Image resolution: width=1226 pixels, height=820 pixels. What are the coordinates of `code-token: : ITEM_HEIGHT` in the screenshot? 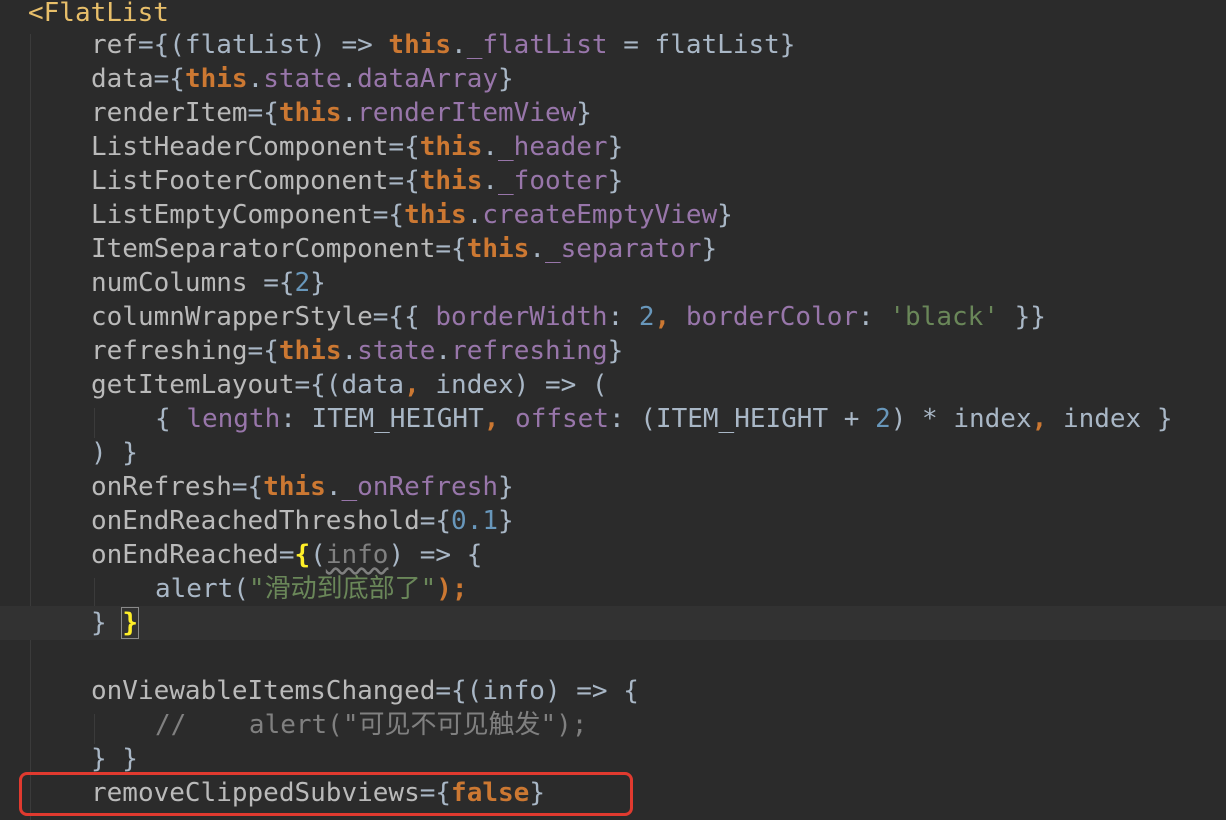 It's located at (382, 419).